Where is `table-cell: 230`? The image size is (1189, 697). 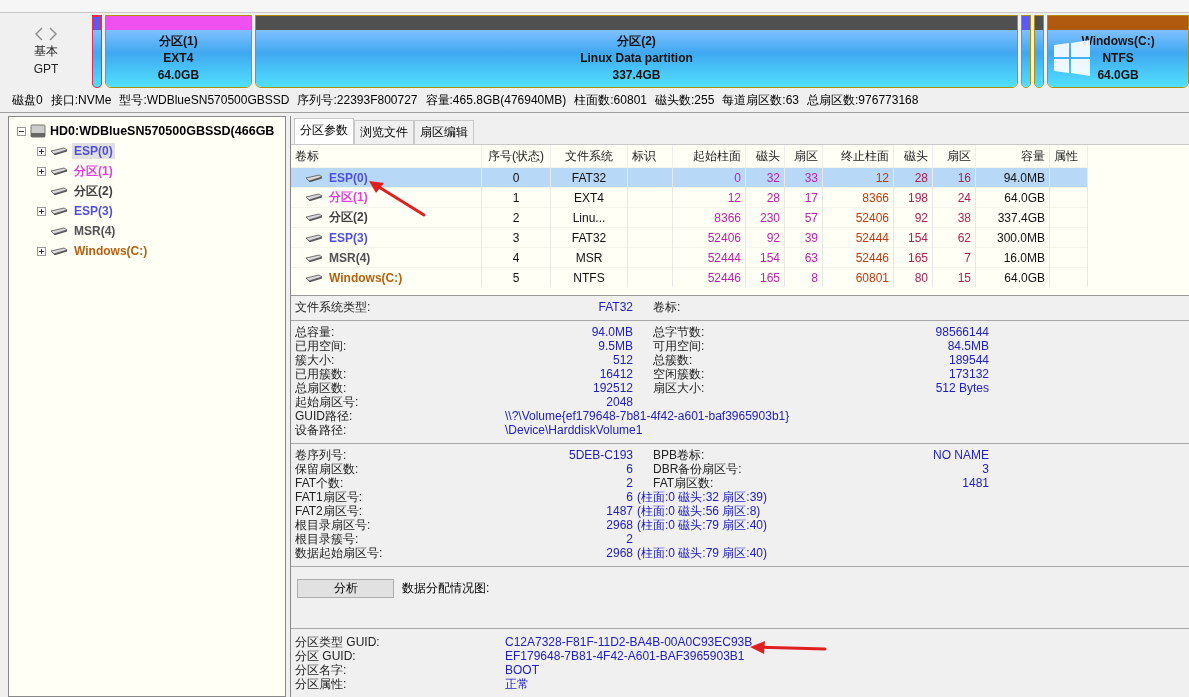
table-cell: 230 is located at coordinates (765, 217).